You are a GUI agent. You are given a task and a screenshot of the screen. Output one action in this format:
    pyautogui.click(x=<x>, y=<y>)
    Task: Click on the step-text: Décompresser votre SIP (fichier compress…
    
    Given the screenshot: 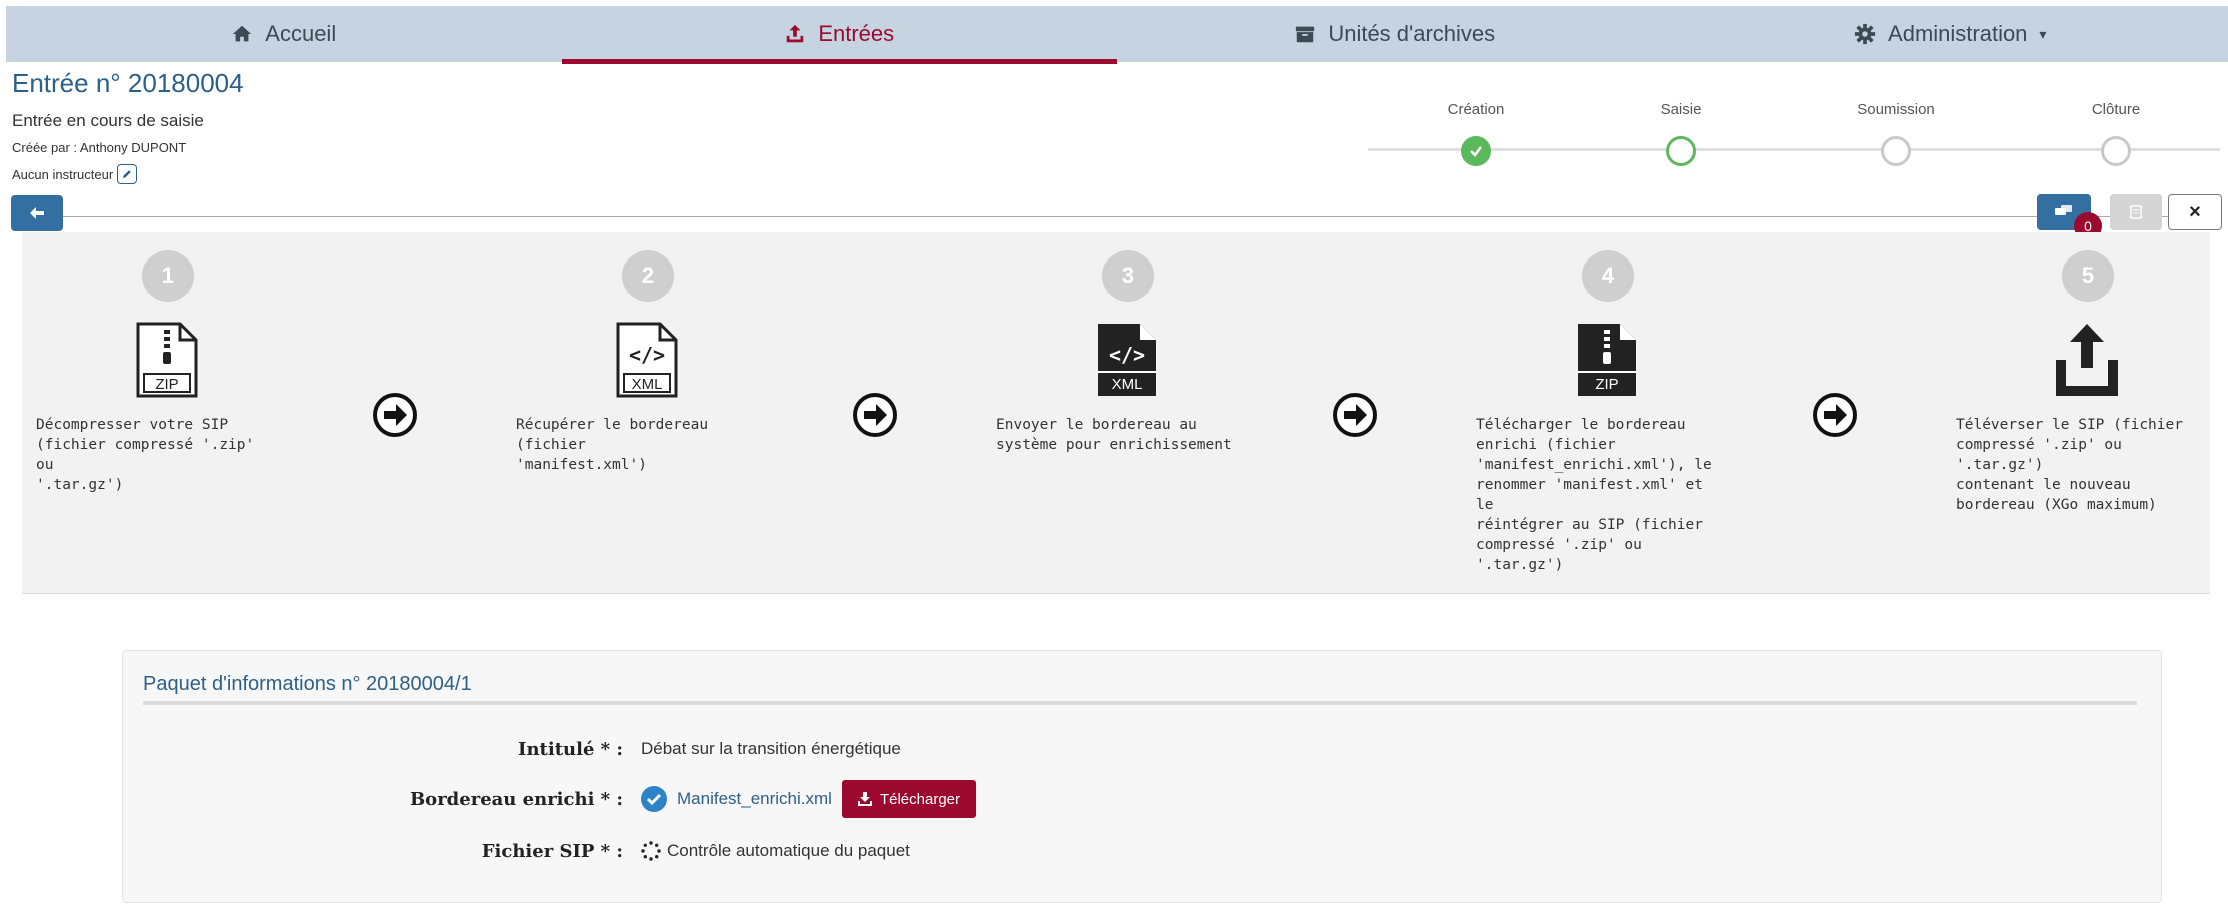 What is the action you would take?
    pyautogui.click(x=145, y=455)
    